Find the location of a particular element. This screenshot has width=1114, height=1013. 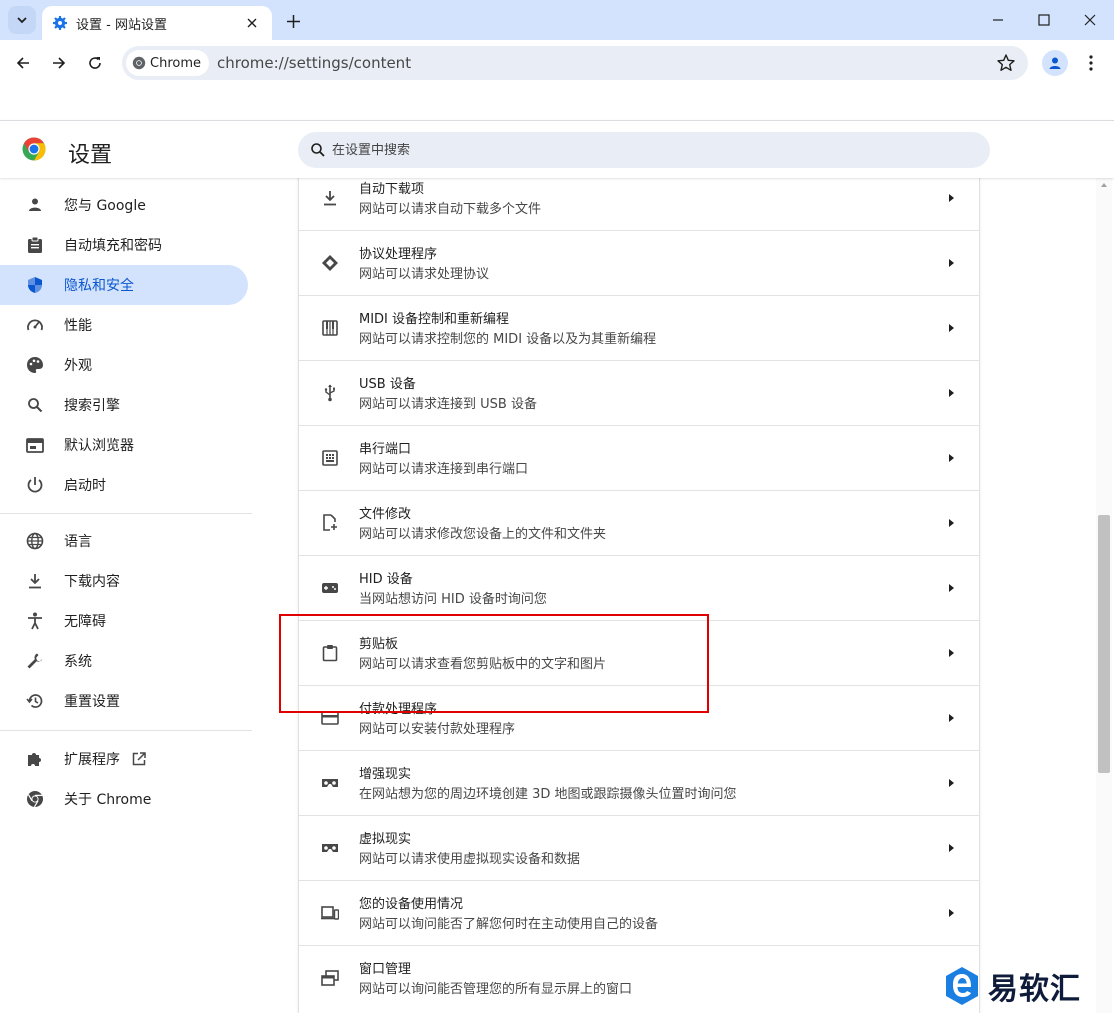

gear-icon is located at coordinates (60, 23).